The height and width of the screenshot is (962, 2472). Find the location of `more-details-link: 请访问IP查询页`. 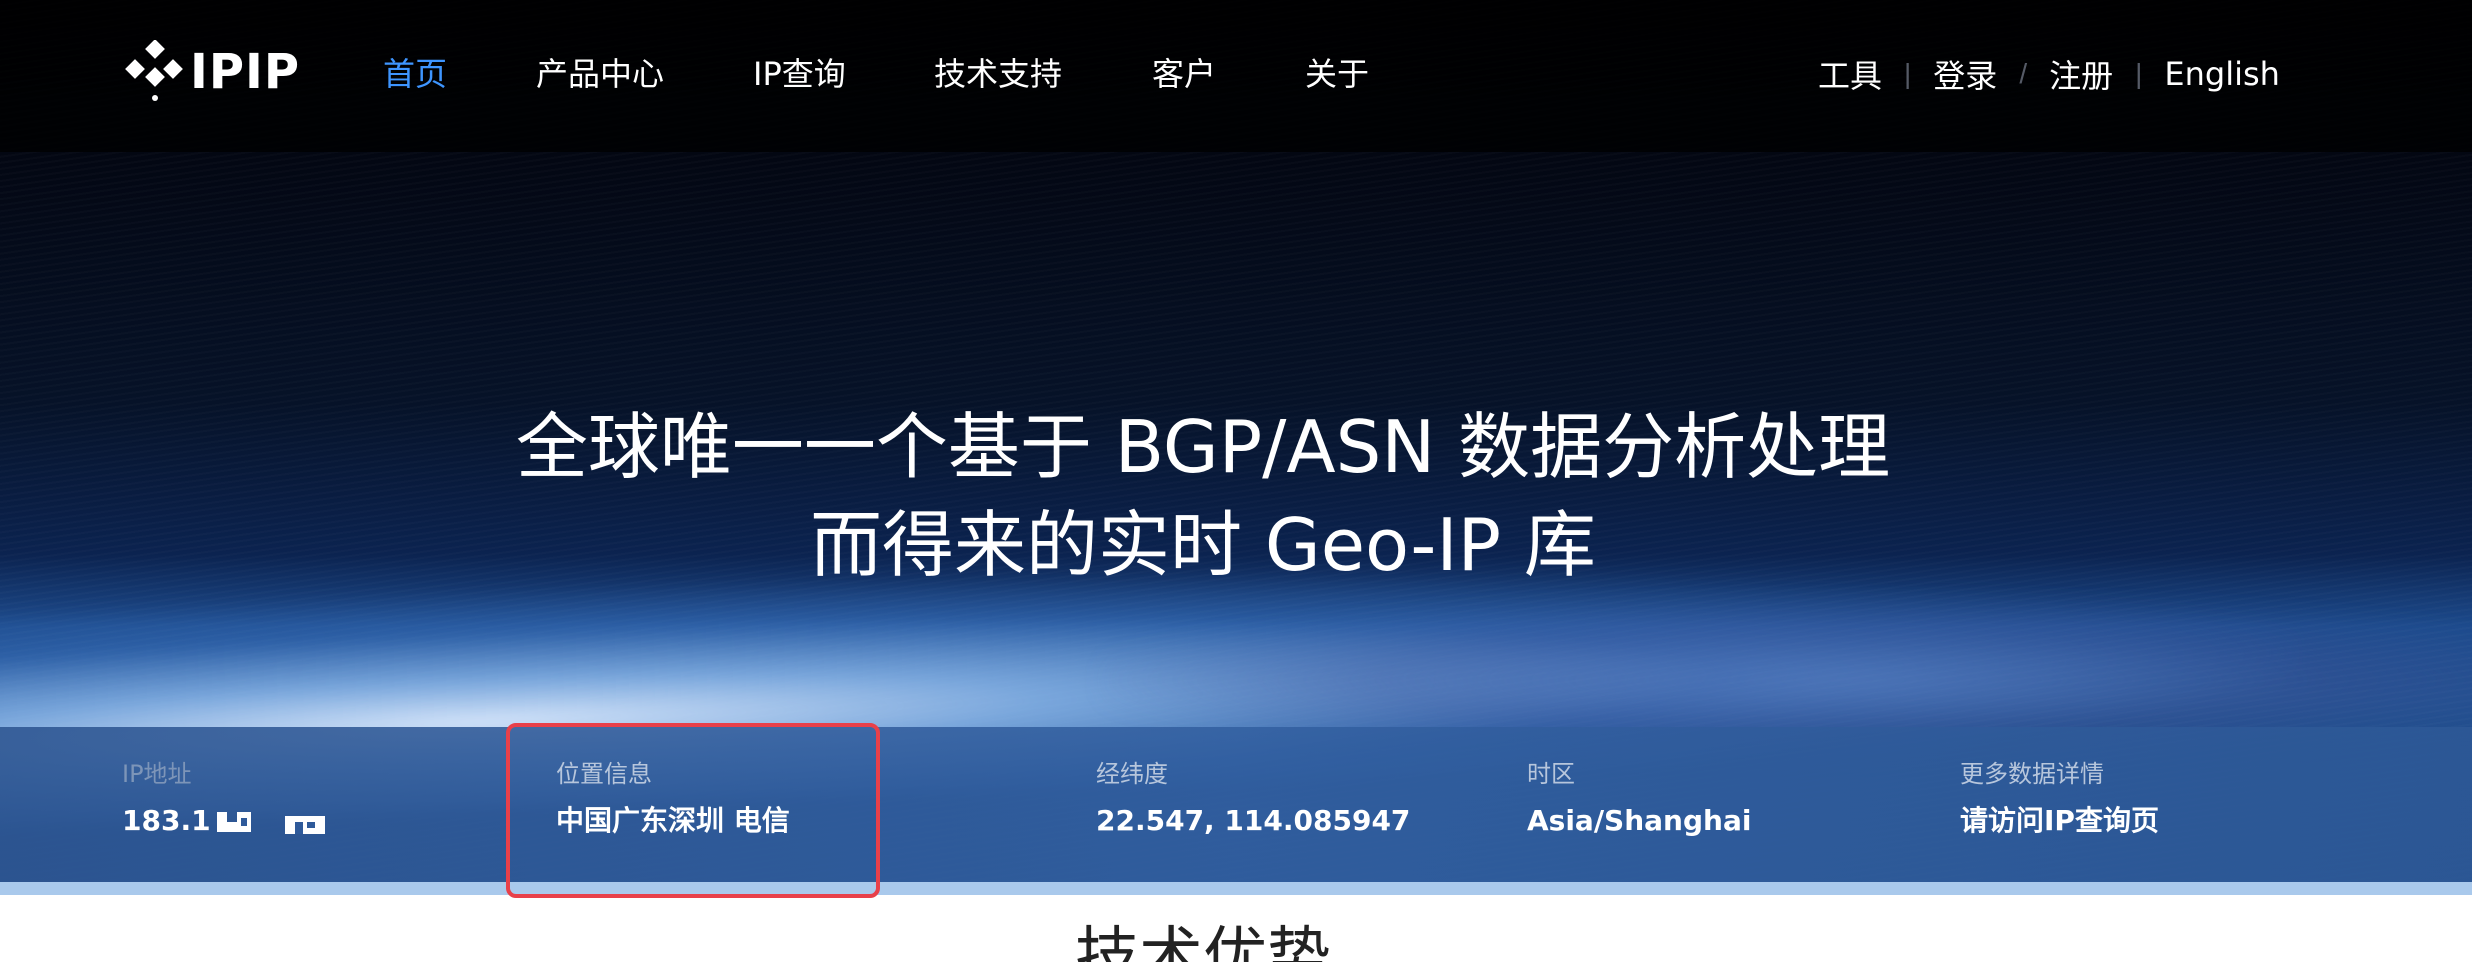

more-details-link: 请访问IP查询页 is located at coordinates (2059, 821).